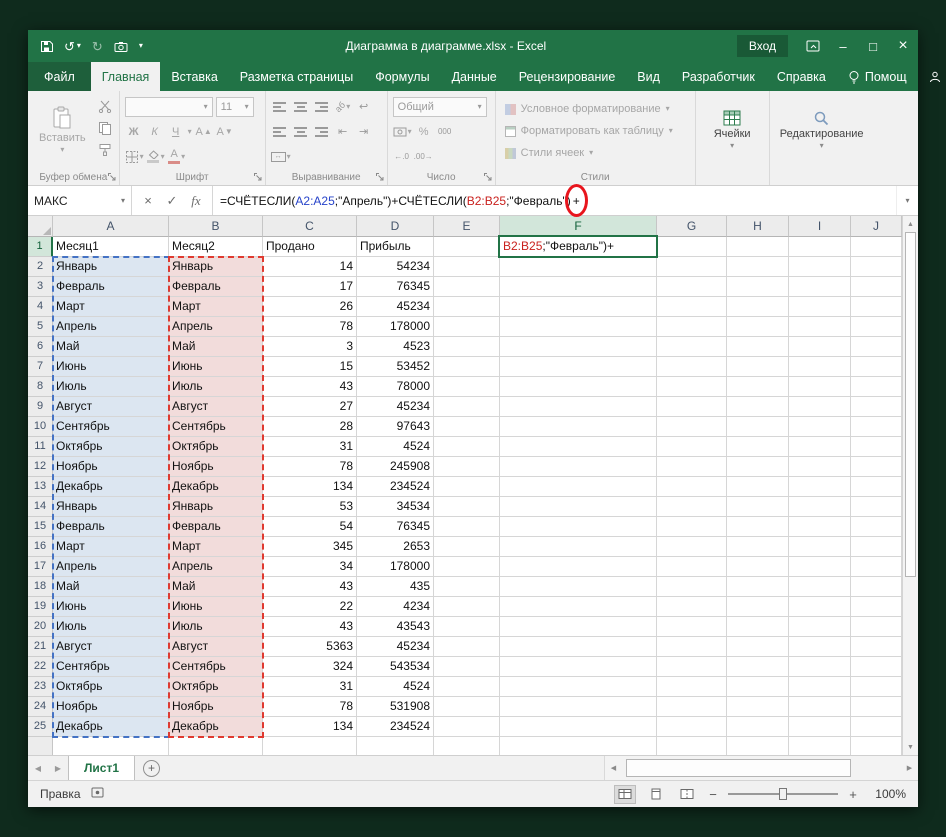 Image resolution: width=946 pixels, height=837 pixels. What do you see at coordinates (758, 707) in the screenshot?
I see `cell-H24` at bounding box center [758, 707].